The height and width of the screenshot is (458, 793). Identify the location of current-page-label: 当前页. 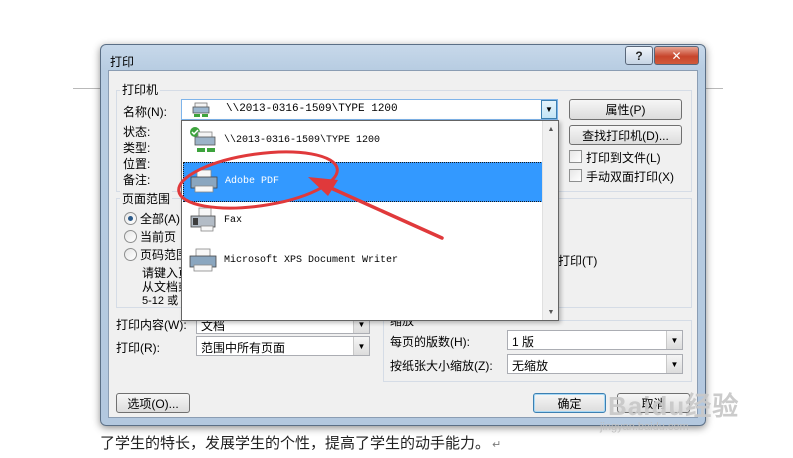
(158, 237).